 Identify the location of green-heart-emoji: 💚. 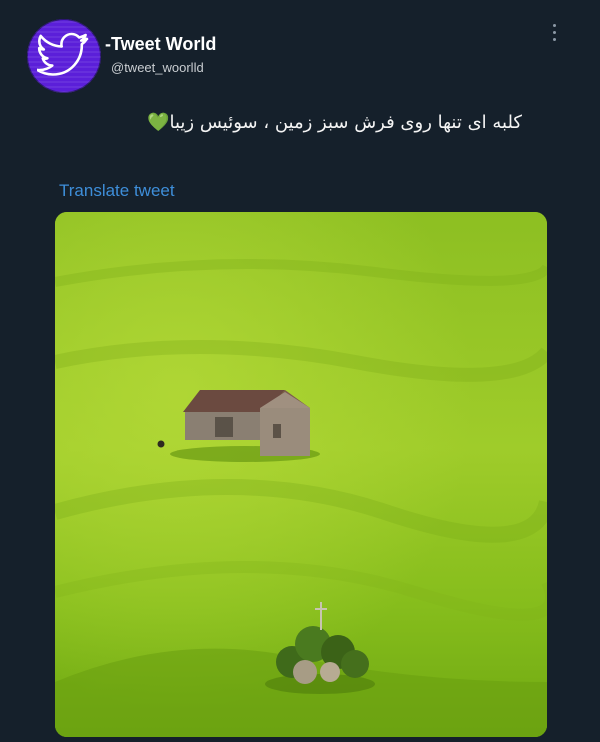
(158, 122).